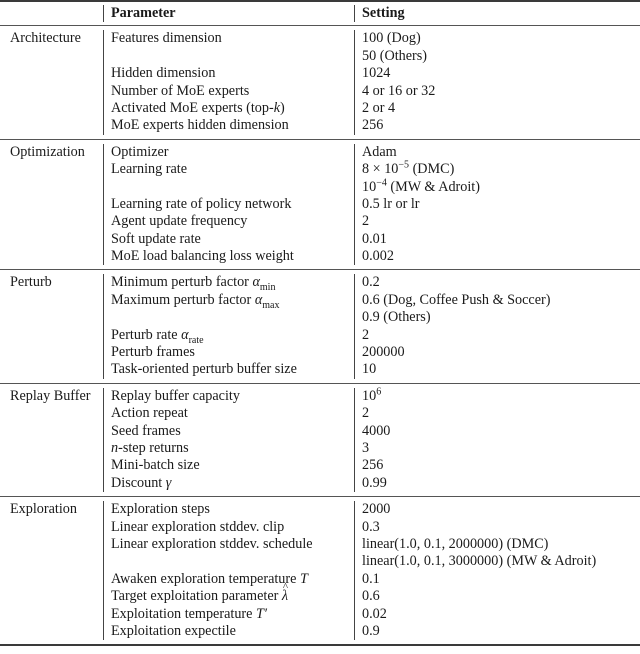 Image resolution: width=640 pixels, height=654 pixels. What do you see at coordinates (179, 221) in the screenshot?
I see `param-label: Agent update frequency` at bounding box center [179, 221].